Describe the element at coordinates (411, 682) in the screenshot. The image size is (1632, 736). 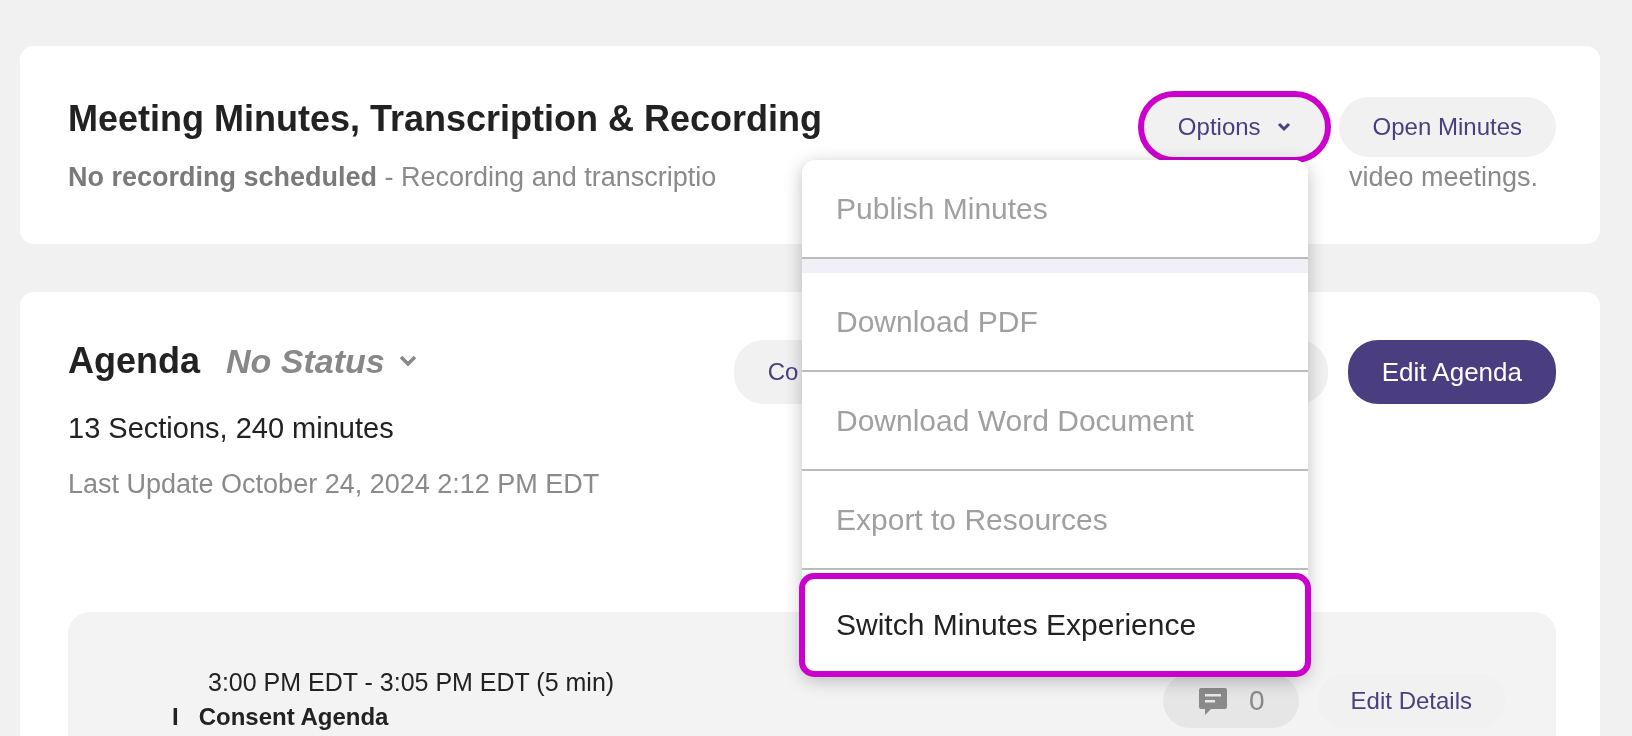
I see `item-time: 3:00 PM EDT - 3:05 PM EDT (5 min)` at that location.